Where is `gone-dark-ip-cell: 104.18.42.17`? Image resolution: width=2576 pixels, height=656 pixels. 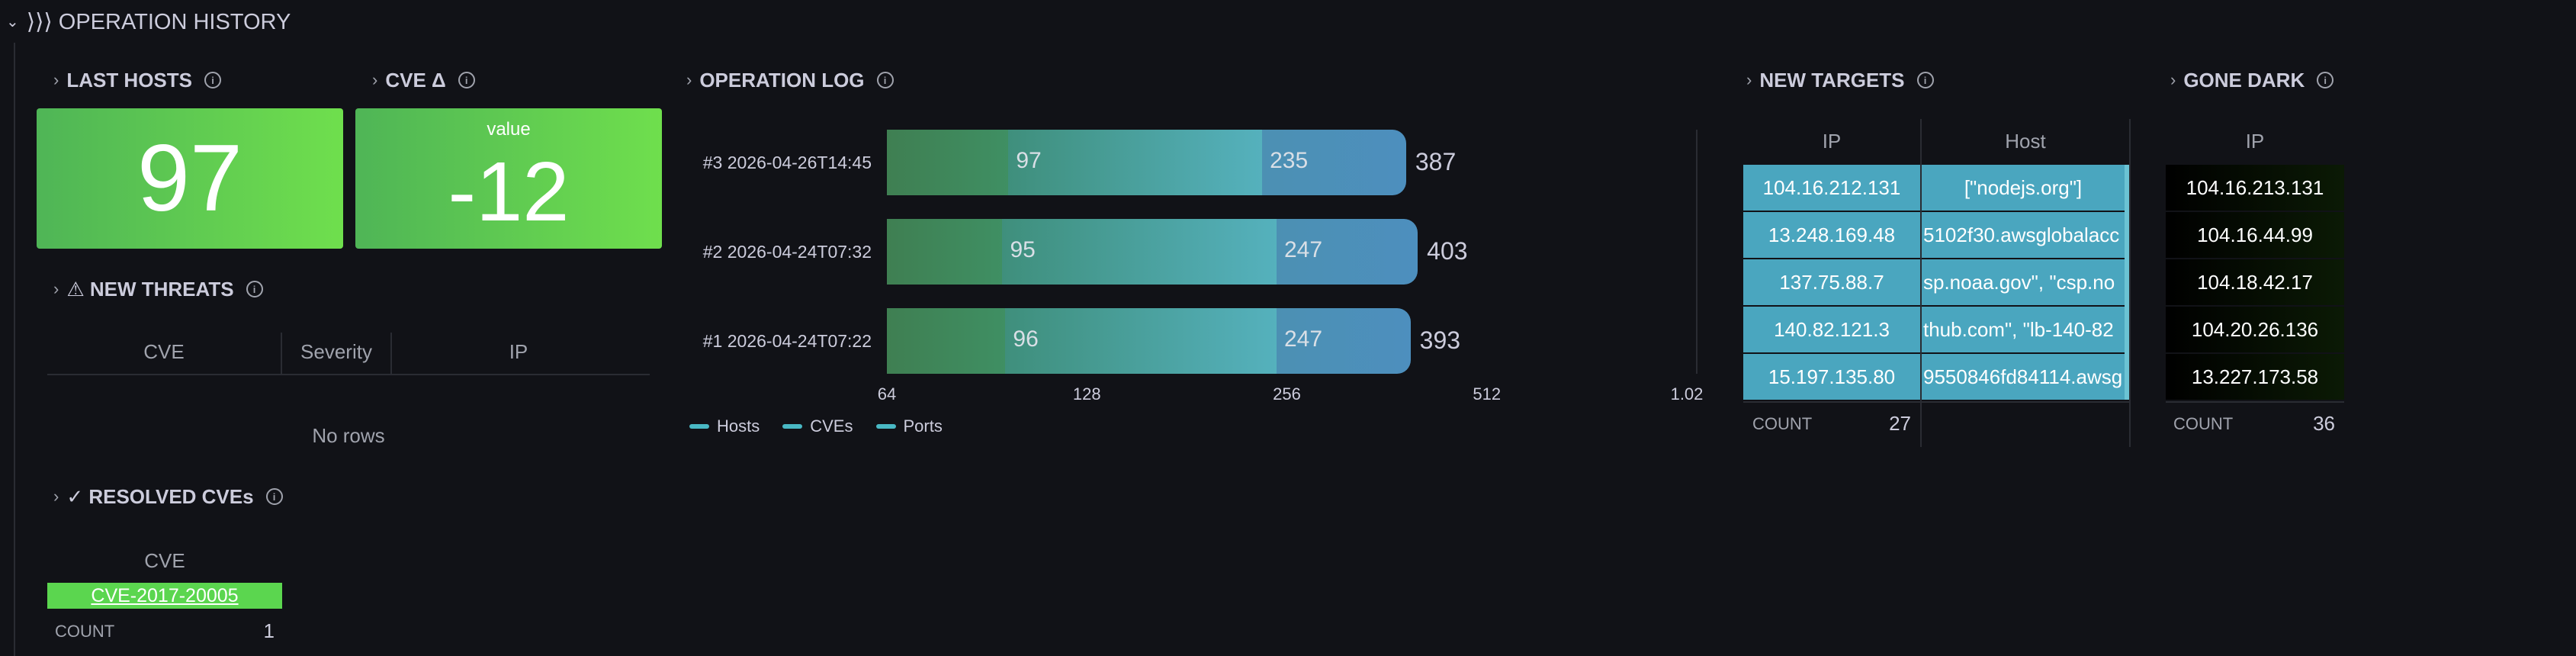 gone-dark-ip-cell: 104.18.42.17 is located at coordinates (2255, 282).